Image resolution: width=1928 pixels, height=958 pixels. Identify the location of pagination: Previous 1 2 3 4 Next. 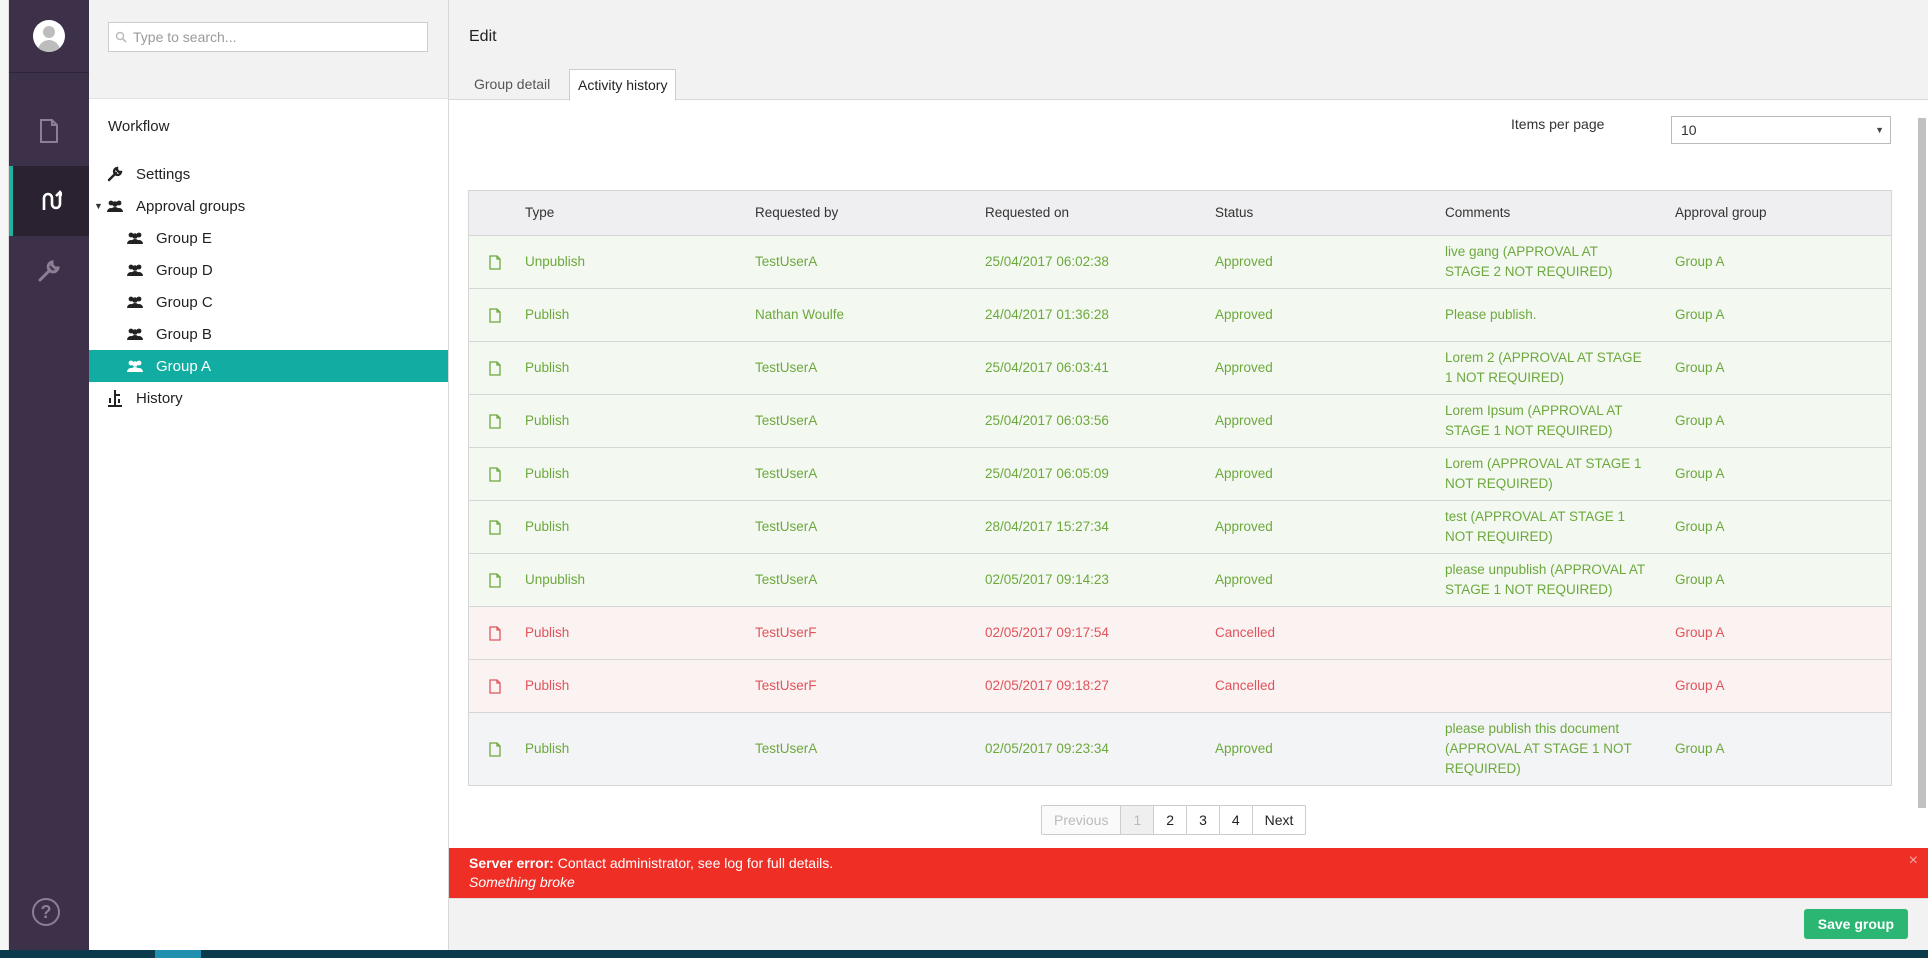
(1174, 820).